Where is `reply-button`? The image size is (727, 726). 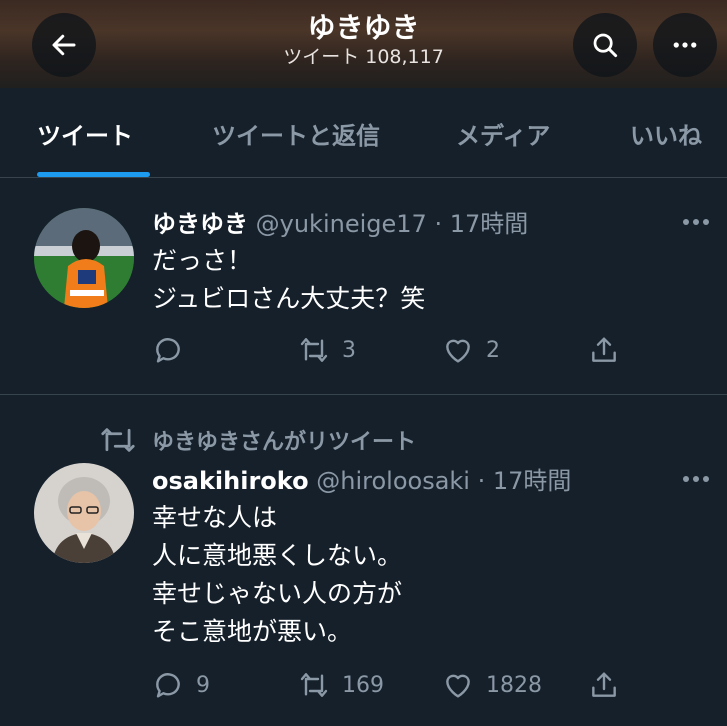
reply-button is located at coordinates (174, 350).